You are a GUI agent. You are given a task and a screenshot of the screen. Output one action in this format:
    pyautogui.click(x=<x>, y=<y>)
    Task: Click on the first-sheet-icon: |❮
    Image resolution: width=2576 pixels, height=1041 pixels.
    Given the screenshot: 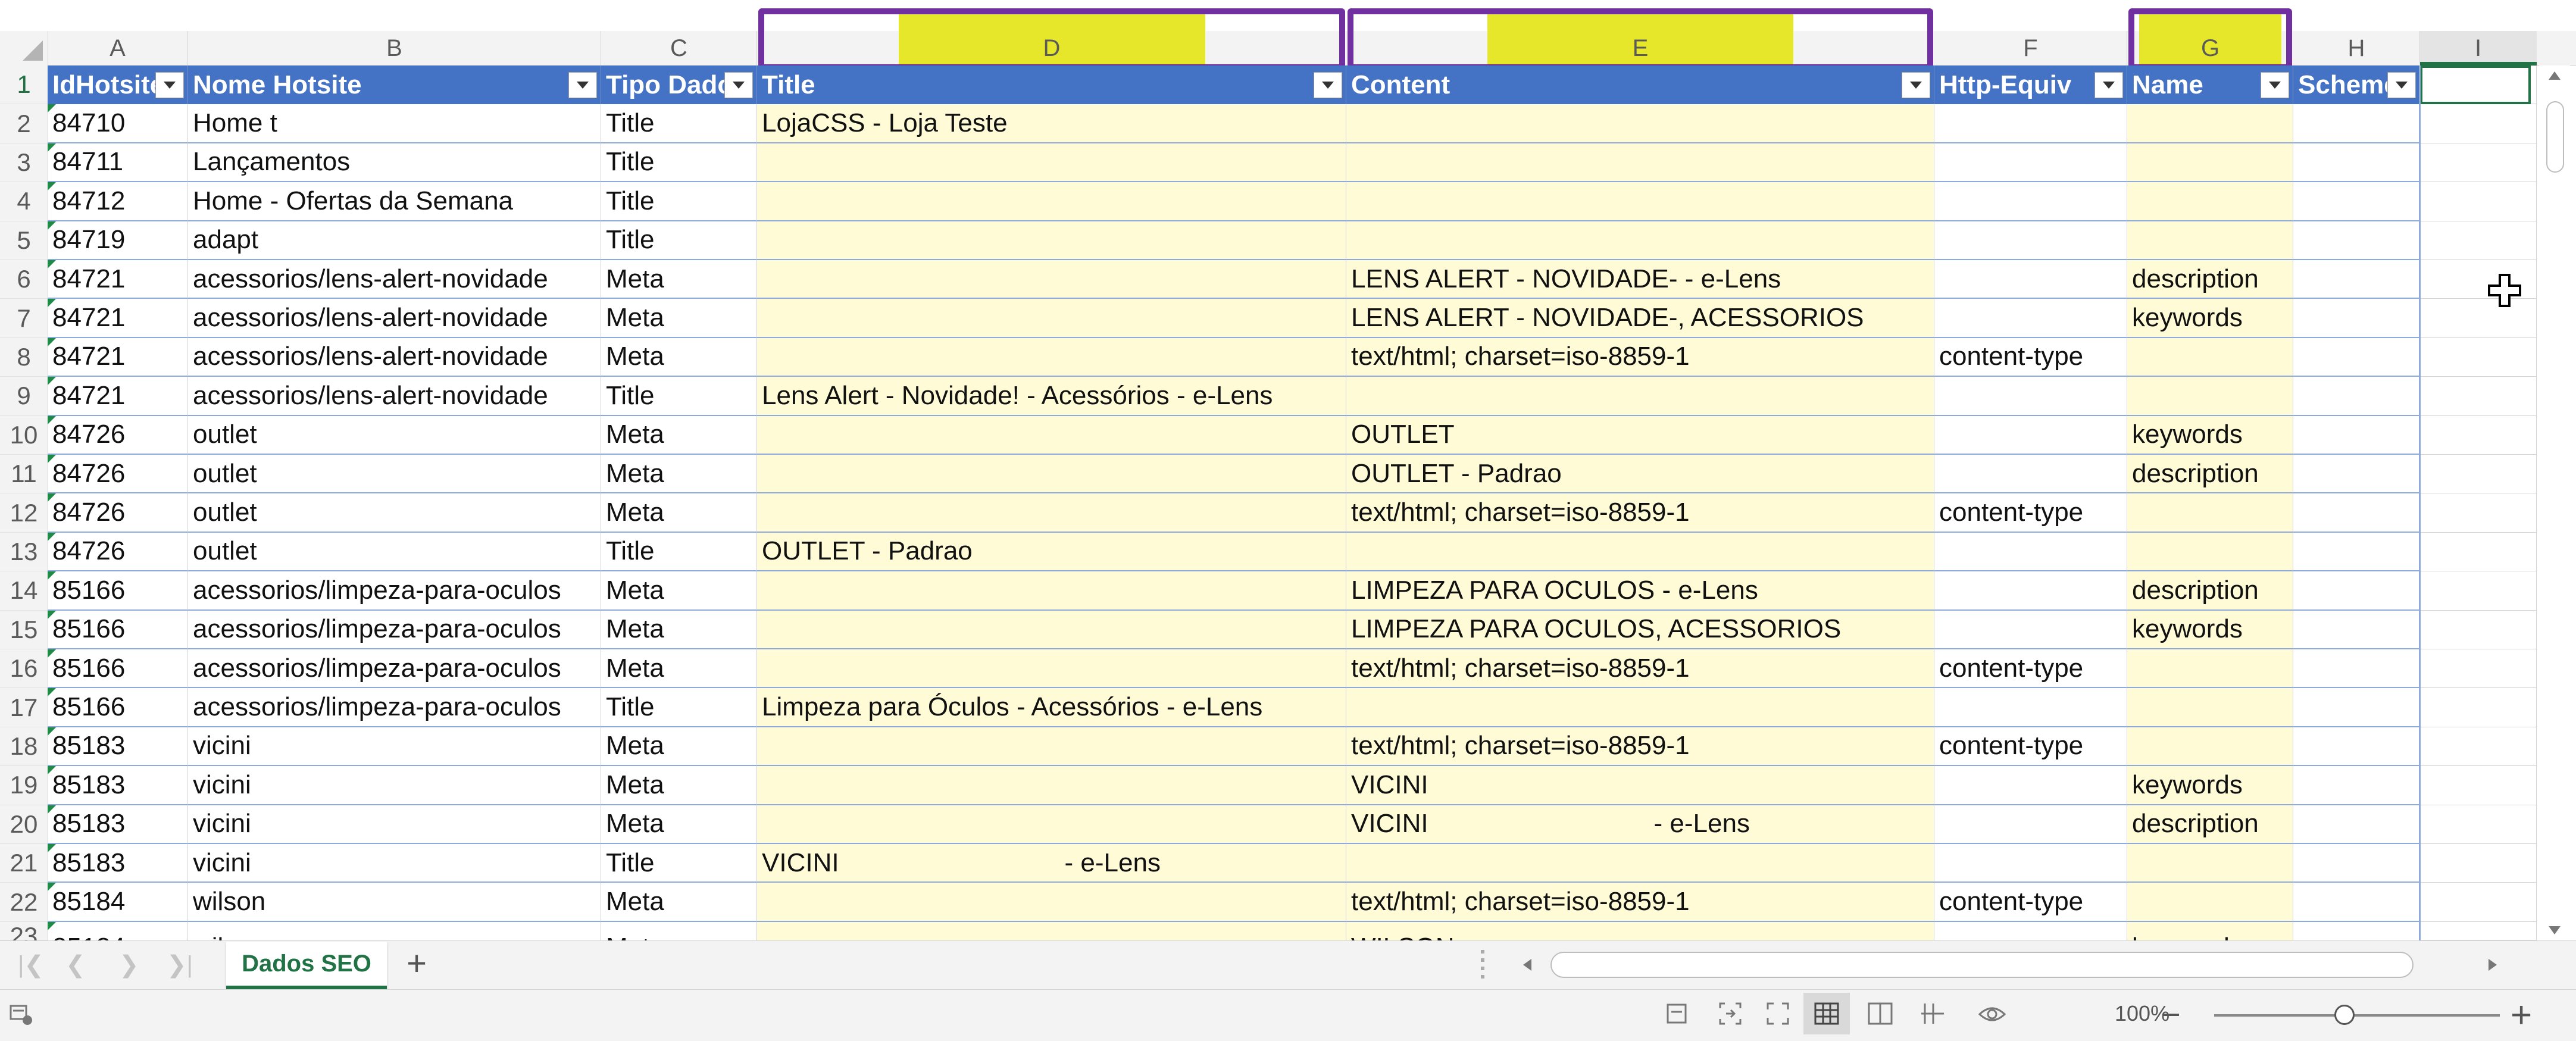 What is the action you would take?
    pyautogui.click(x=31, y=965)
    